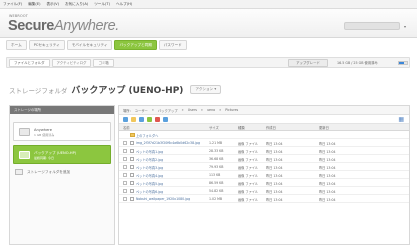 The width and height of the screenshot is (417, 251). What do you see at coordinates (89, 45) in the screenshot?
I see `tab-main: モバイルセキュリティ` at bounding box center [89, 45].